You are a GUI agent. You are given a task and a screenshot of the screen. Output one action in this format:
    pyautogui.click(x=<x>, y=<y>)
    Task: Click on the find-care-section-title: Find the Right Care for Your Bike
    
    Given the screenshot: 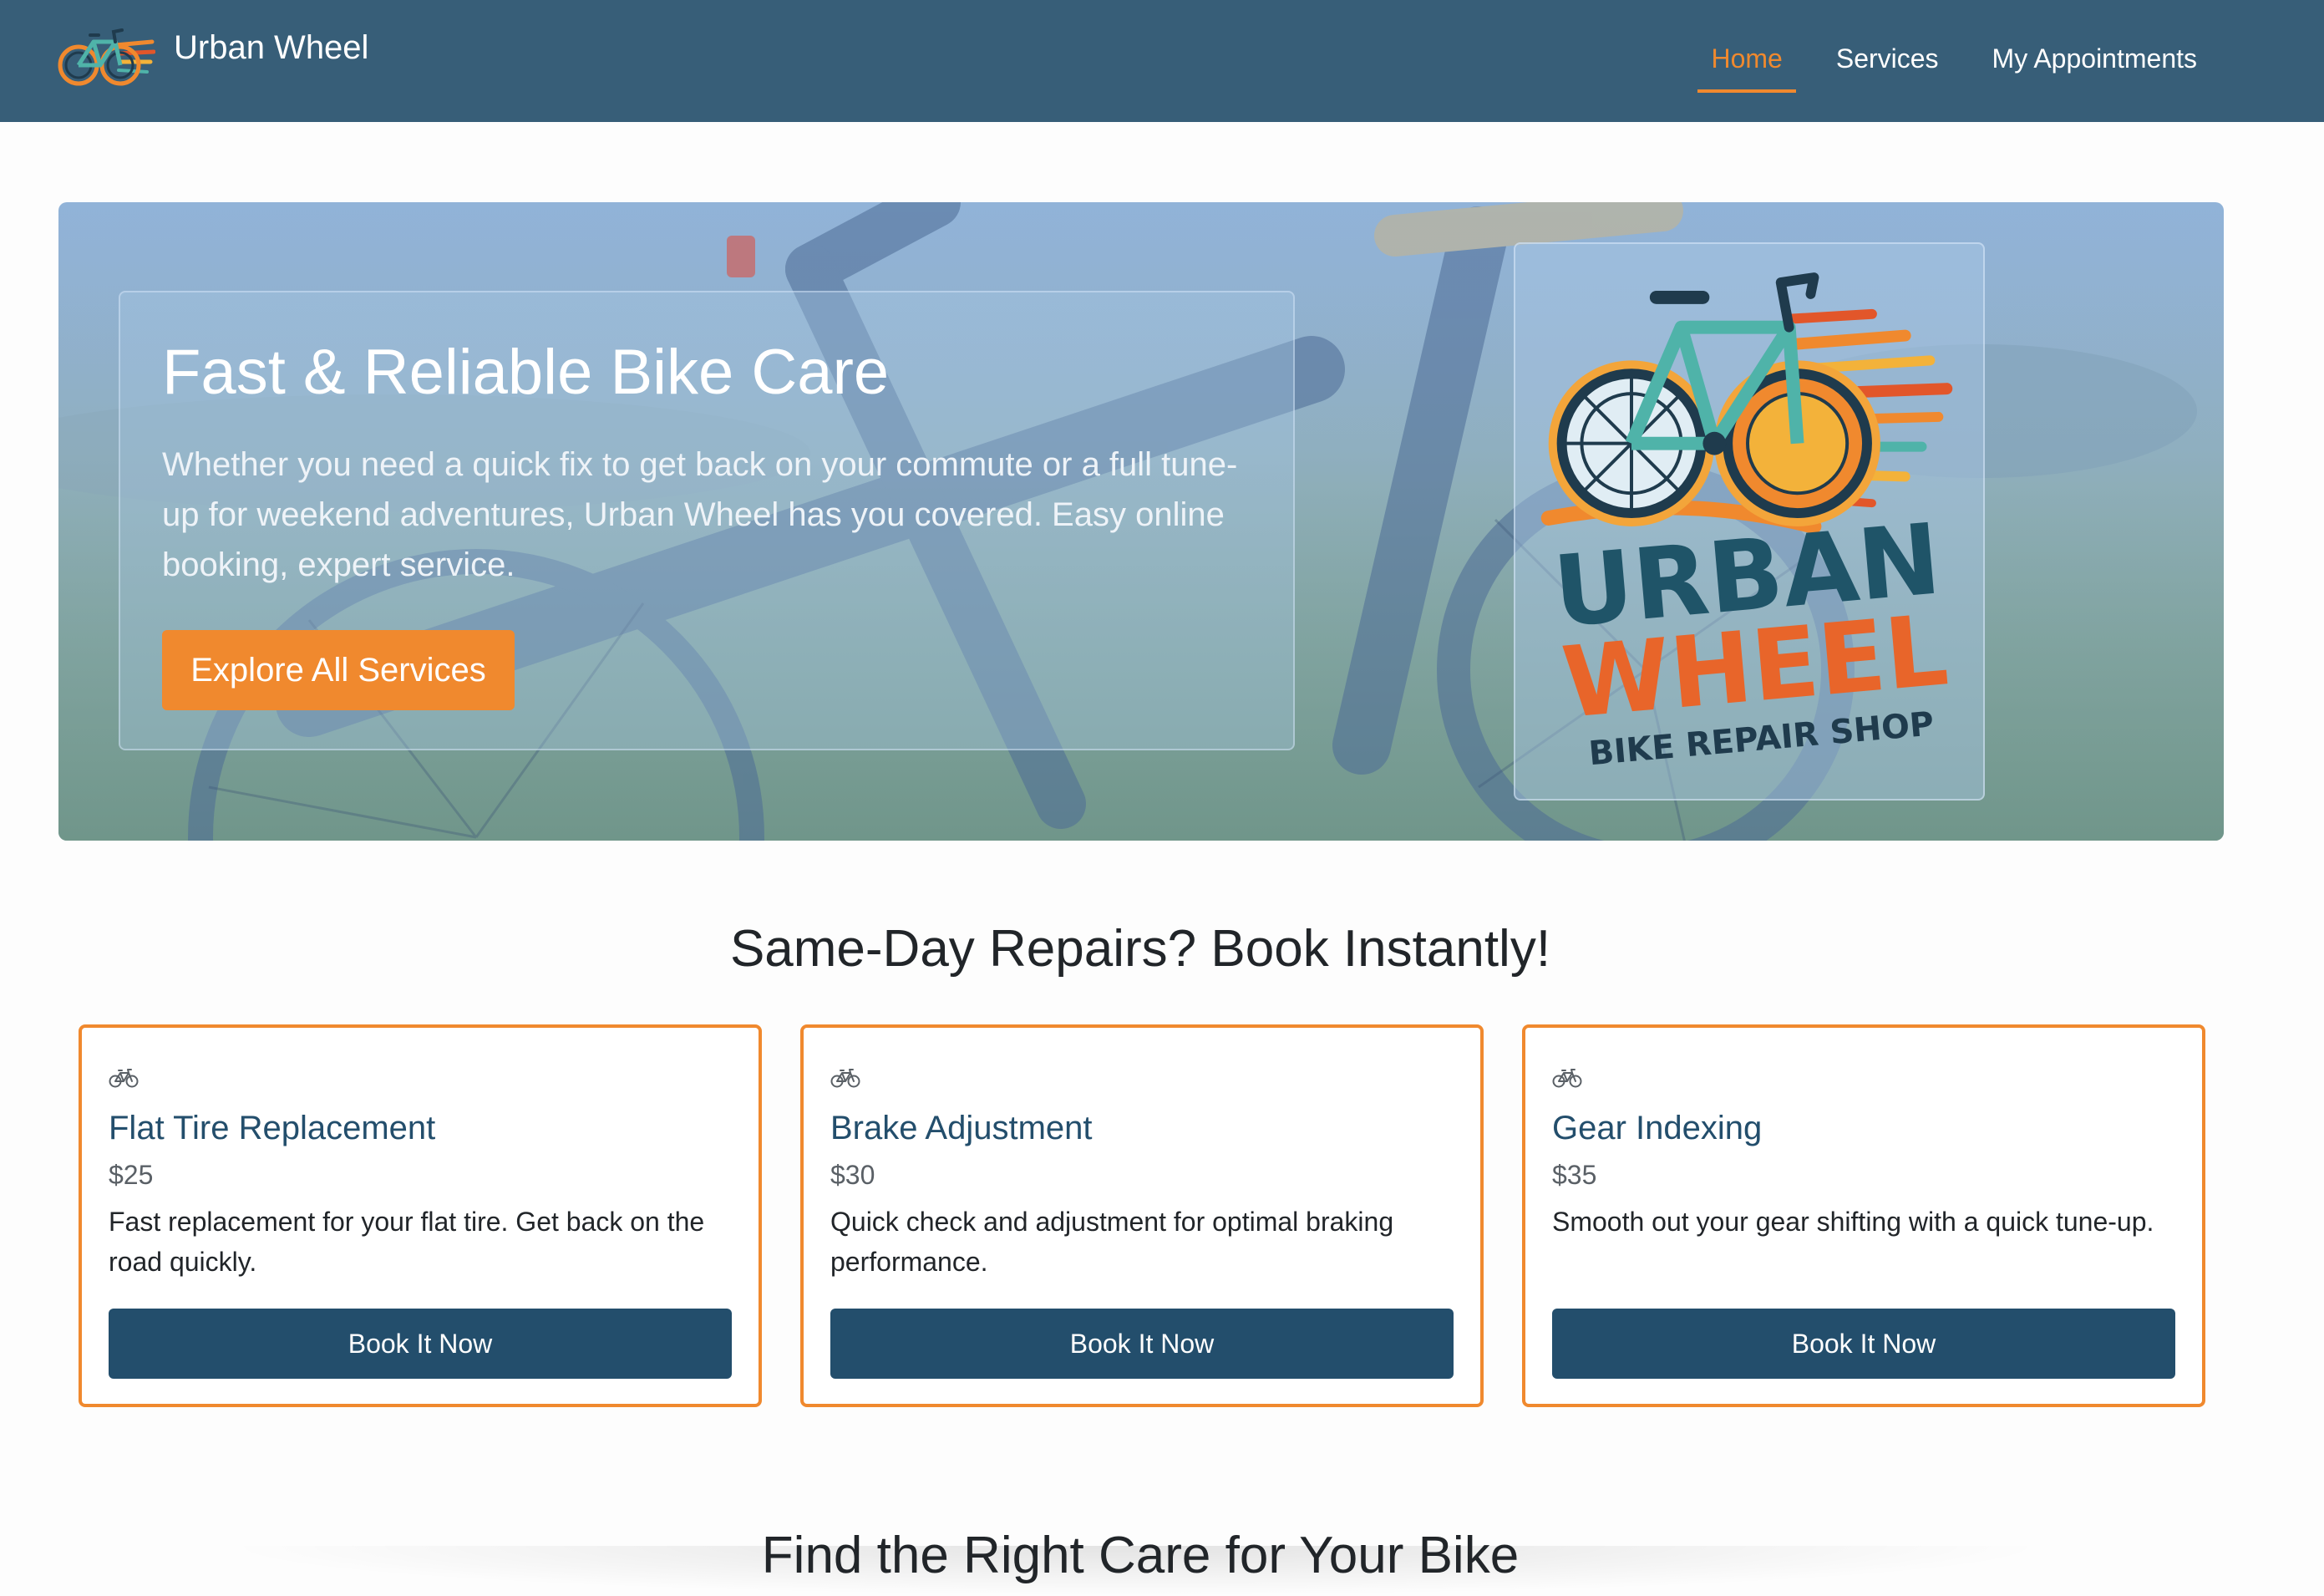 What is the action you would take?
    pyautogui.click(x=1140, y=1555)
    